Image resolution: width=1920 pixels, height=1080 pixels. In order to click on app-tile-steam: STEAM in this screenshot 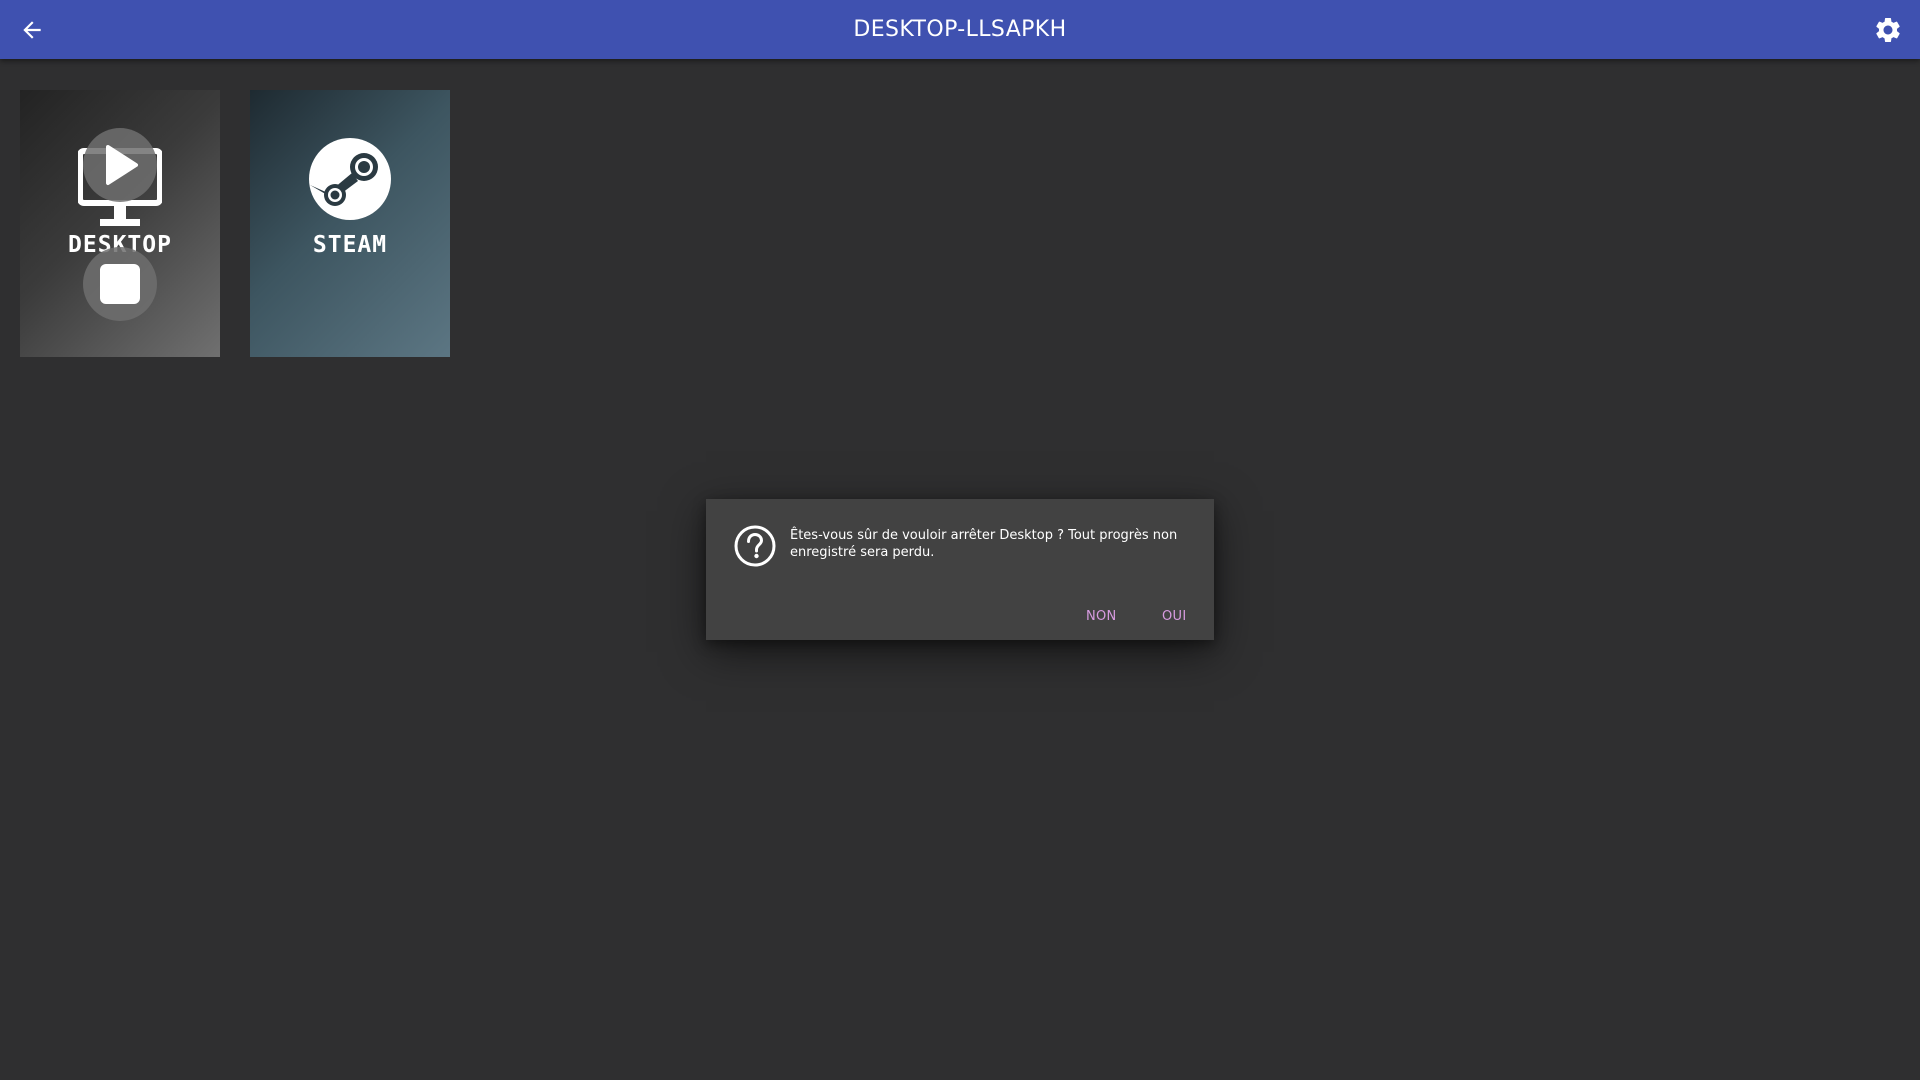, I will do `click(350, 223)`.